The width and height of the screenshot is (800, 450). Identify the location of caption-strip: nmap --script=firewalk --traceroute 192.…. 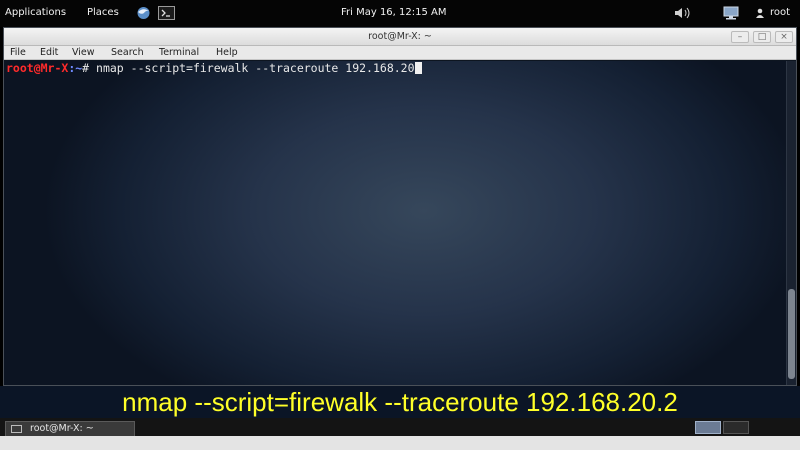
(400, 402).